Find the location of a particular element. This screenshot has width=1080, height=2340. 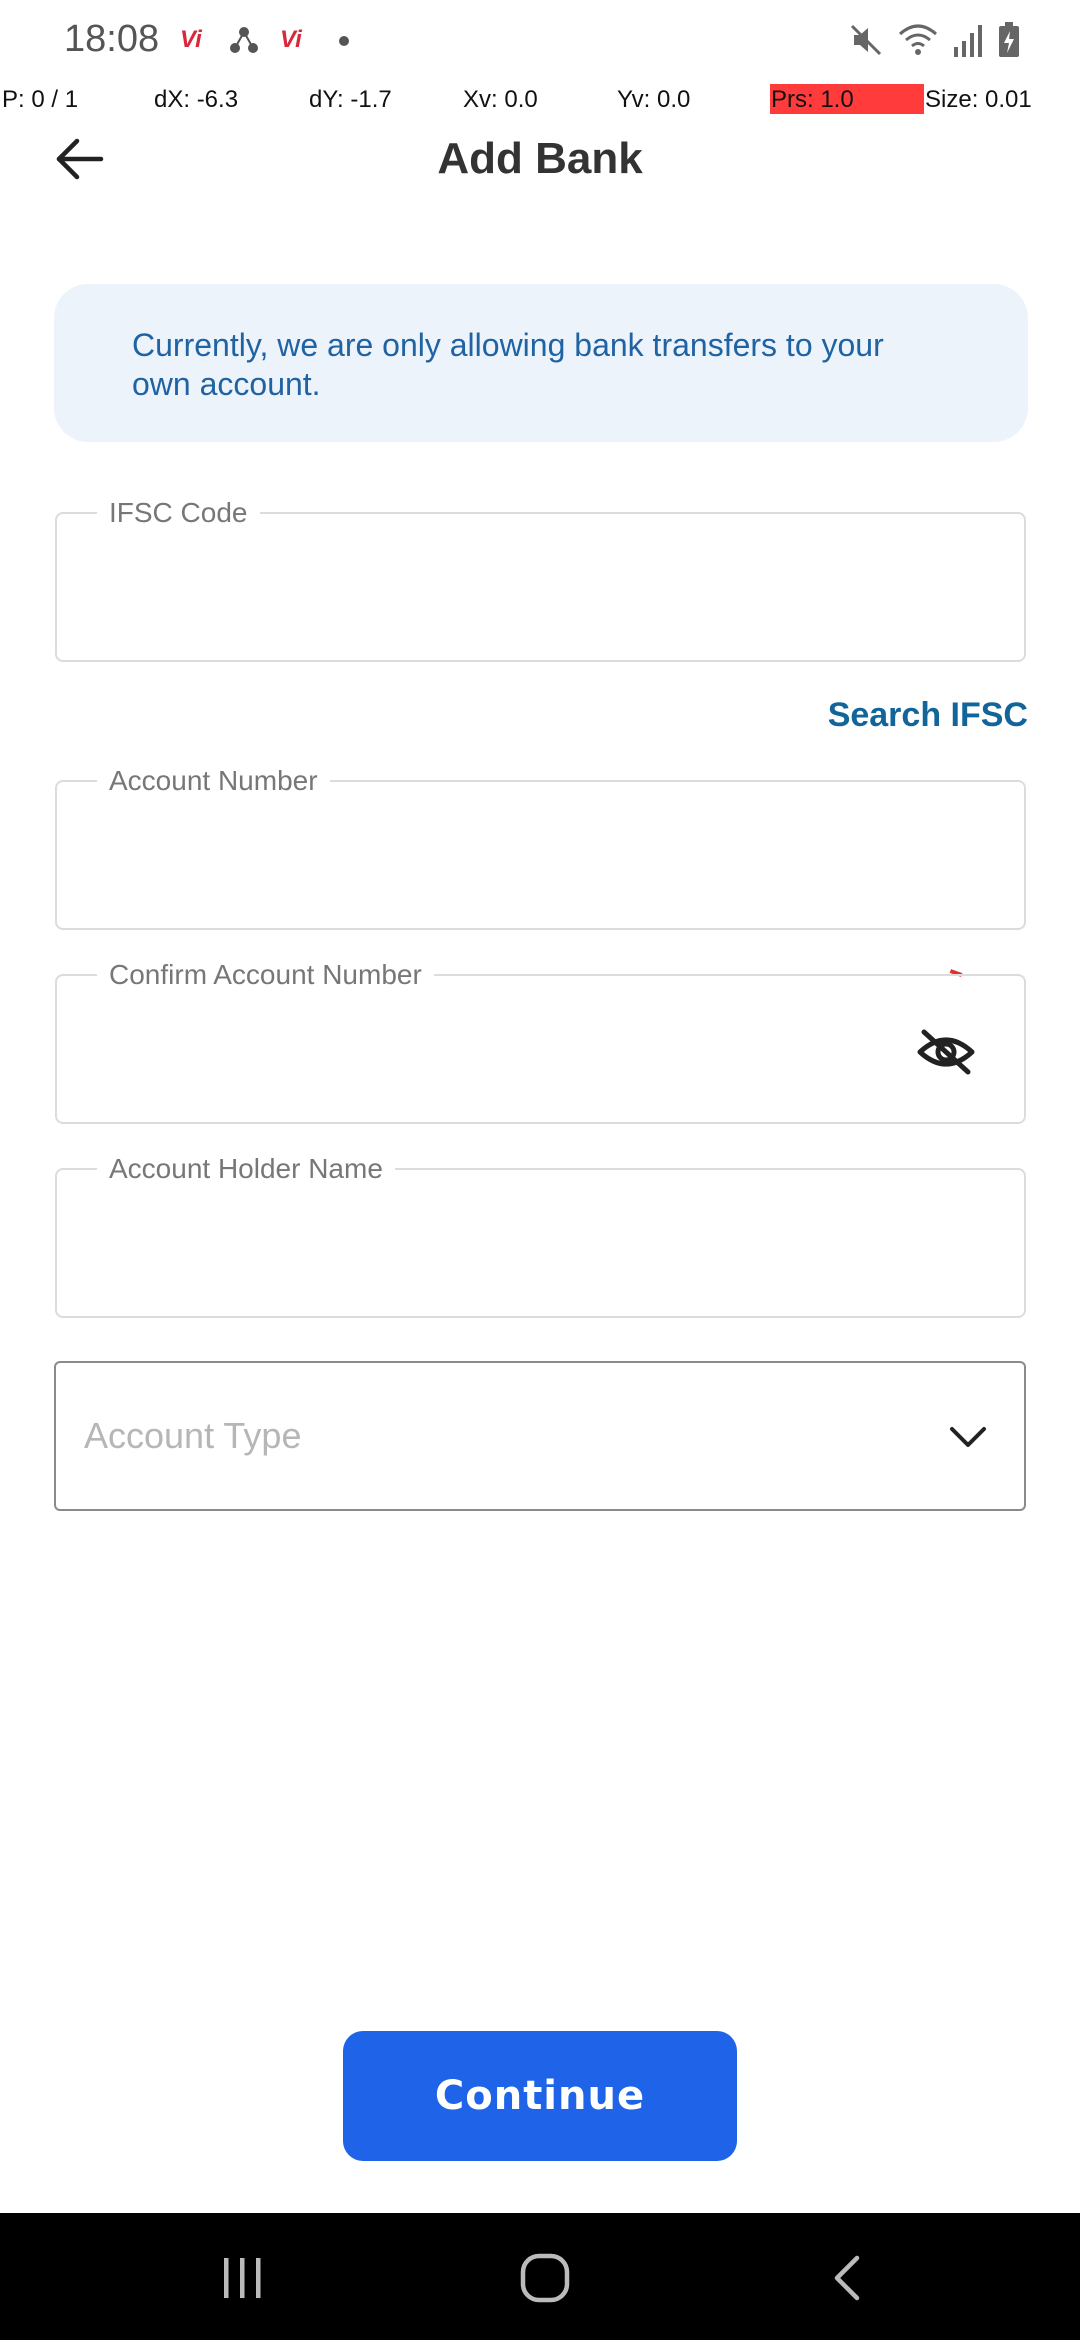

debug-yv: Yv: 0.0 is located at coordinates (654, 99).